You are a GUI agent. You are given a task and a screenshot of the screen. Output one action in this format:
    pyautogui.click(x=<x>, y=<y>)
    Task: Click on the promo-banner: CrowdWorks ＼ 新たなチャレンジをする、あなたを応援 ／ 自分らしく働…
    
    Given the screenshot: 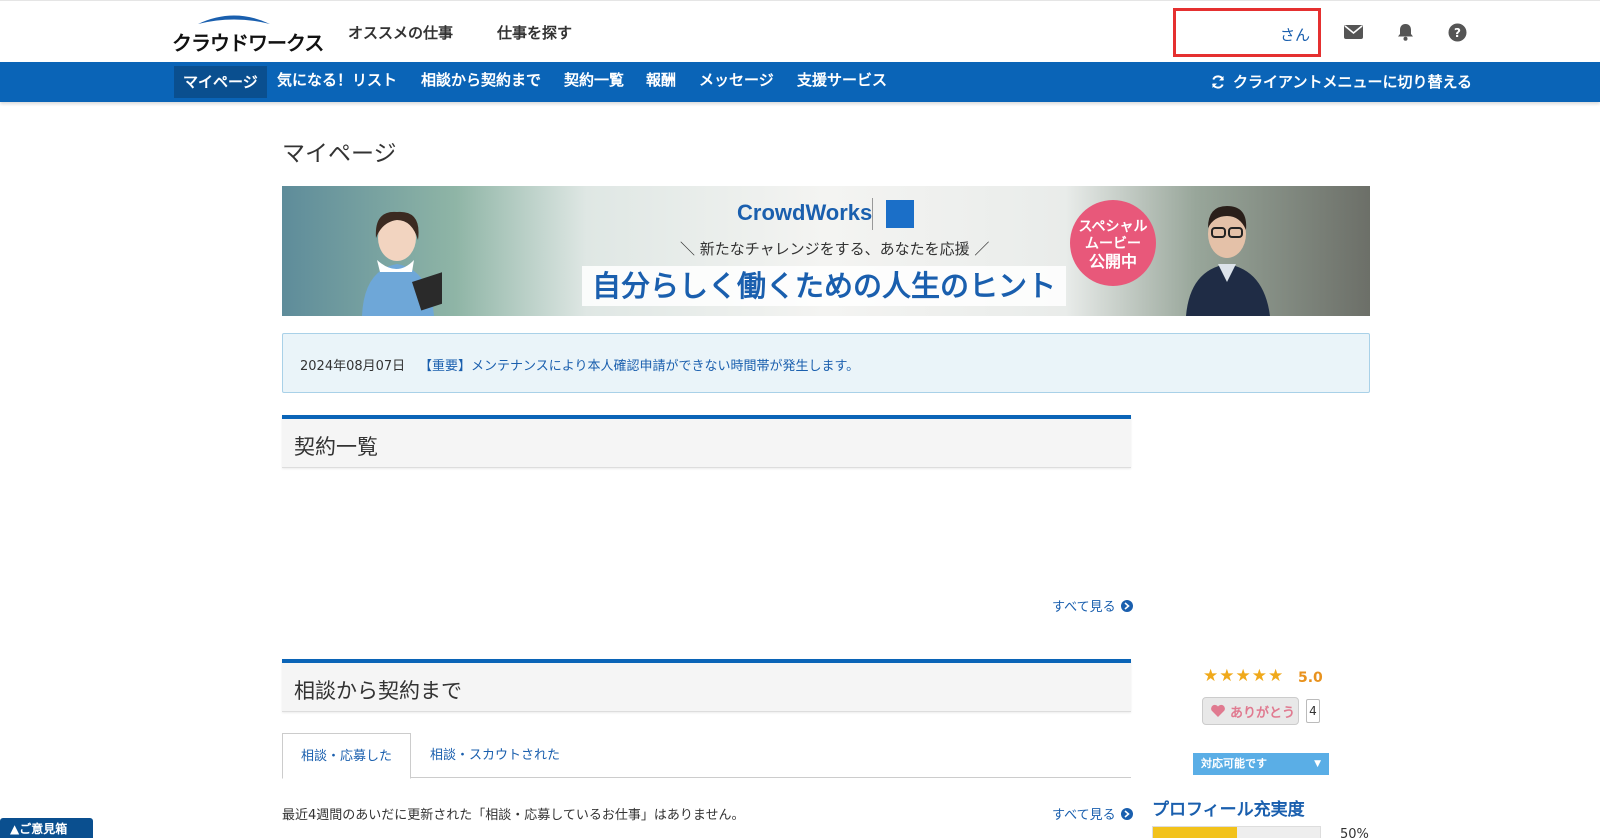 What is the action you would take?
    pyautogui.click(x=826, y=251)
    